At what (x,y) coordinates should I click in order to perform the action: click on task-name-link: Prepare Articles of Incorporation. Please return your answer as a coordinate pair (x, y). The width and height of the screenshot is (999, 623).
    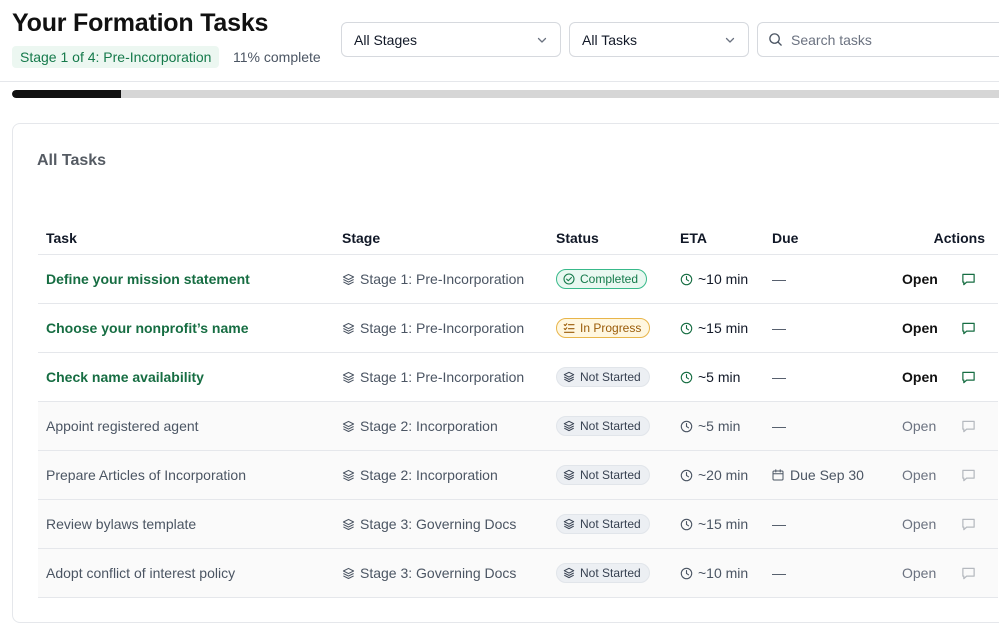
    Looking at the image, I should click on (146, 475).